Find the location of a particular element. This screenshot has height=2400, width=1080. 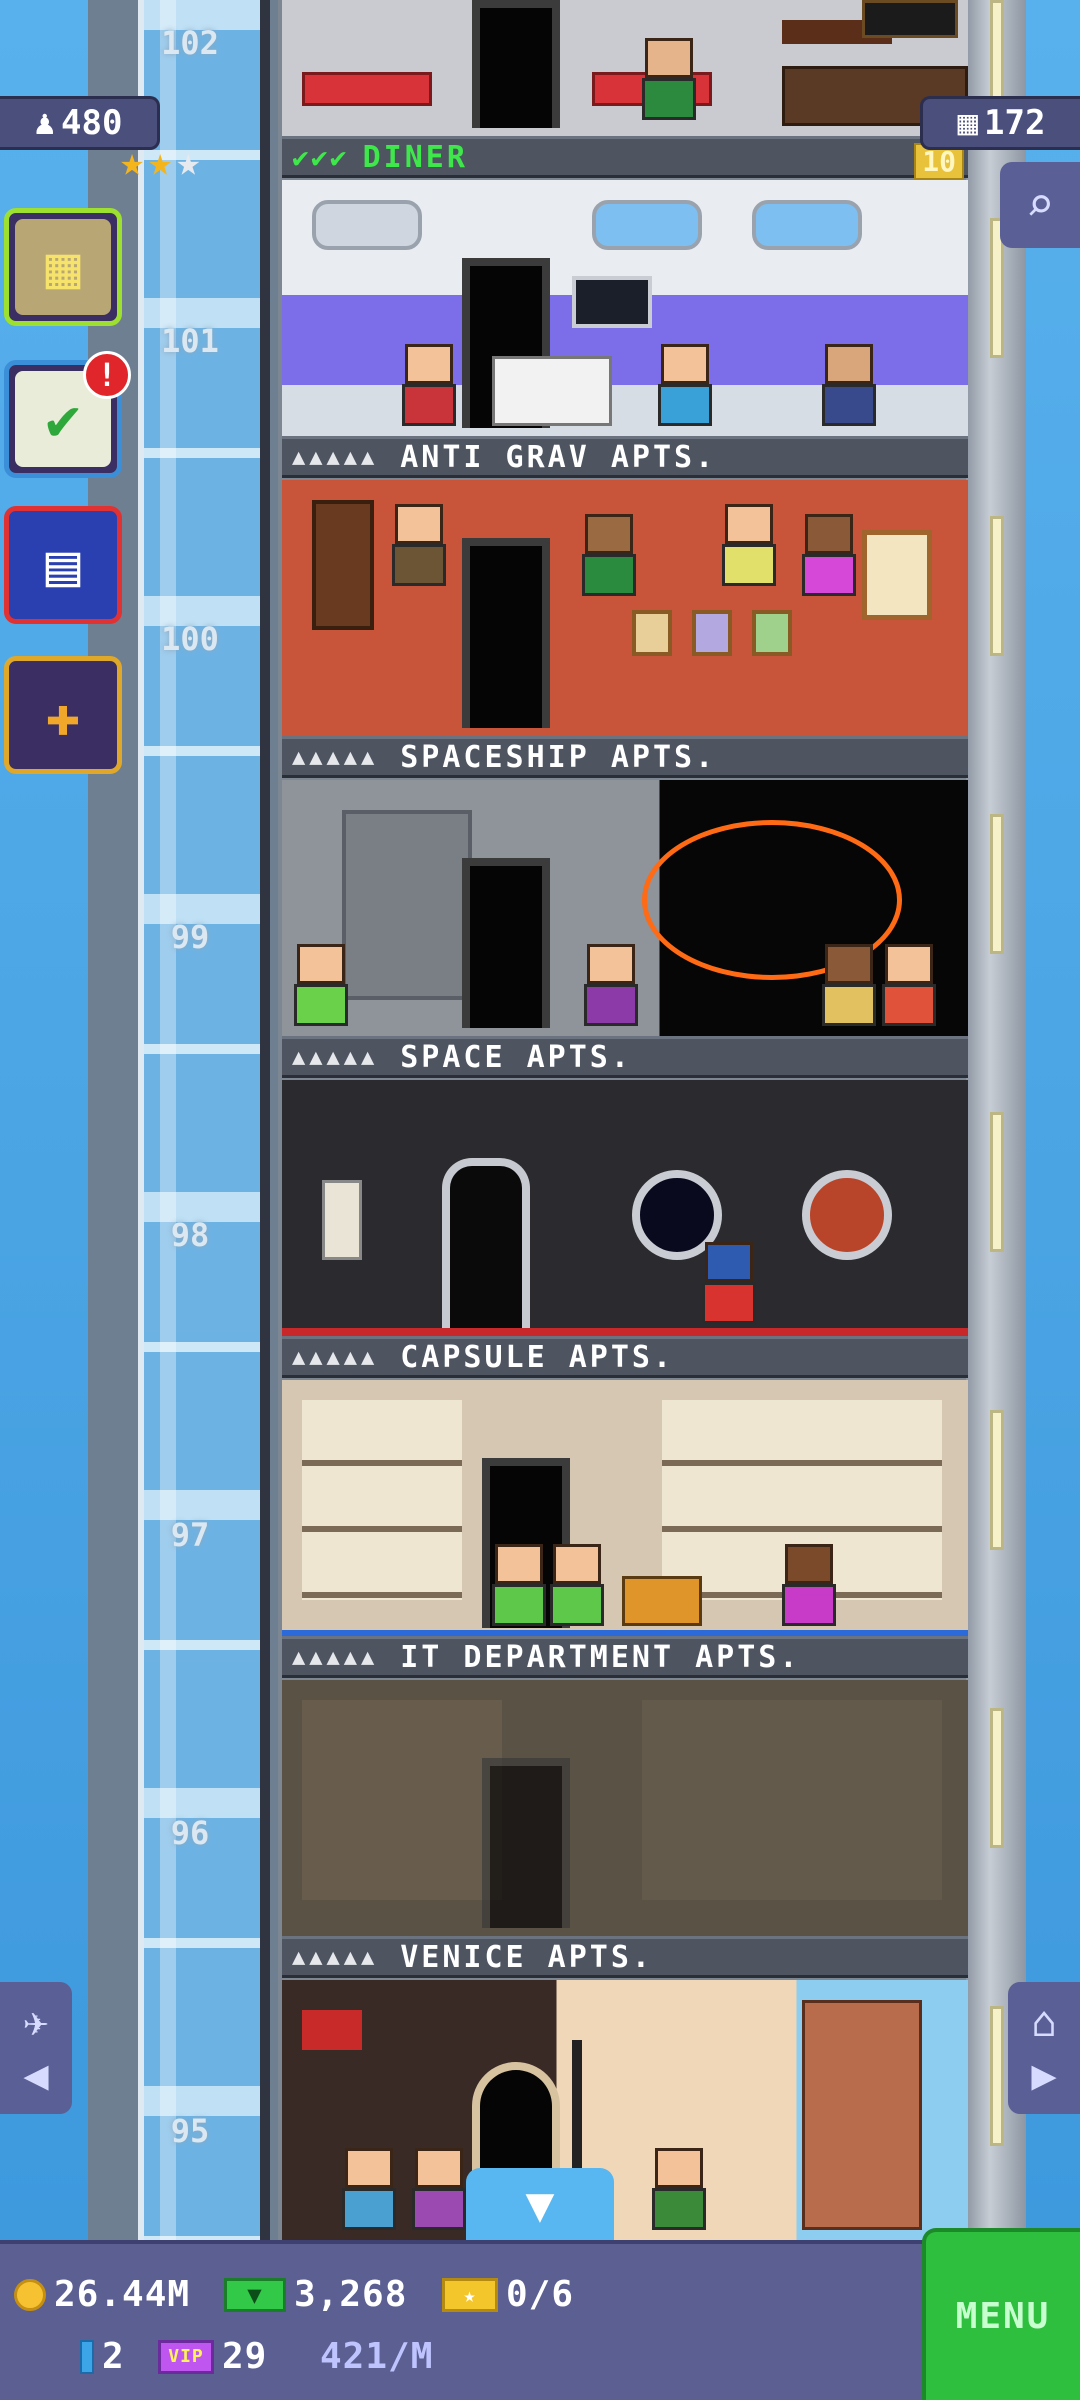

coin-icon is located at coordinates (30, 2294).